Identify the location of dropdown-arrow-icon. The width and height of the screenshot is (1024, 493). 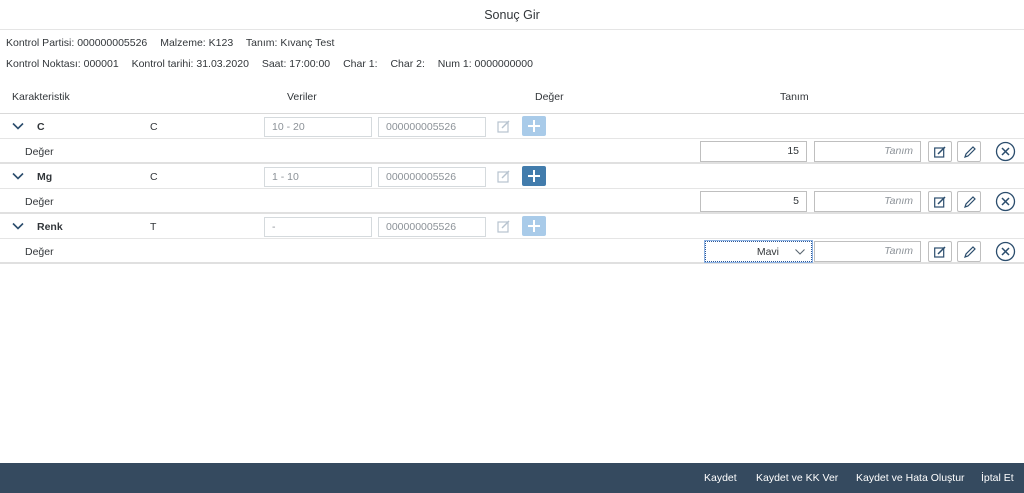
(800, 252).